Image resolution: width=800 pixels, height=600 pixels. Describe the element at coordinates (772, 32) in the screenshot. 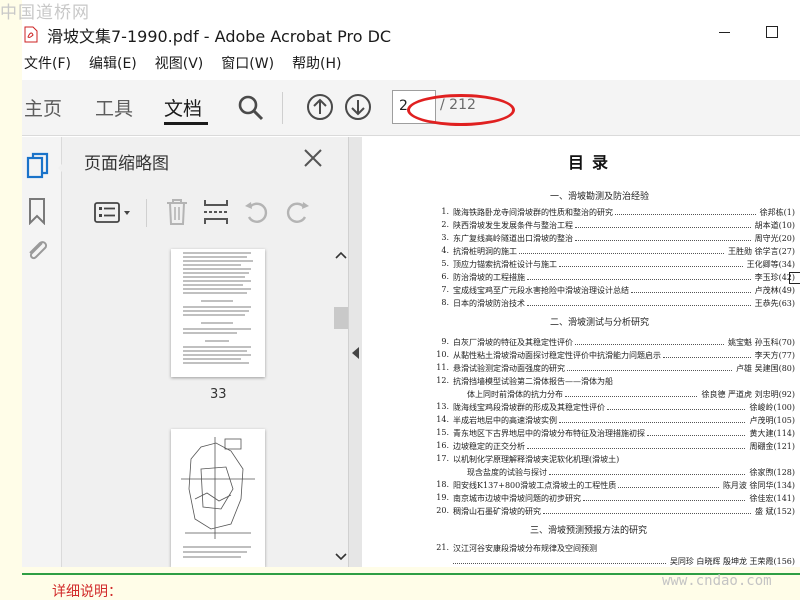

I see `maximize-button` at that location.